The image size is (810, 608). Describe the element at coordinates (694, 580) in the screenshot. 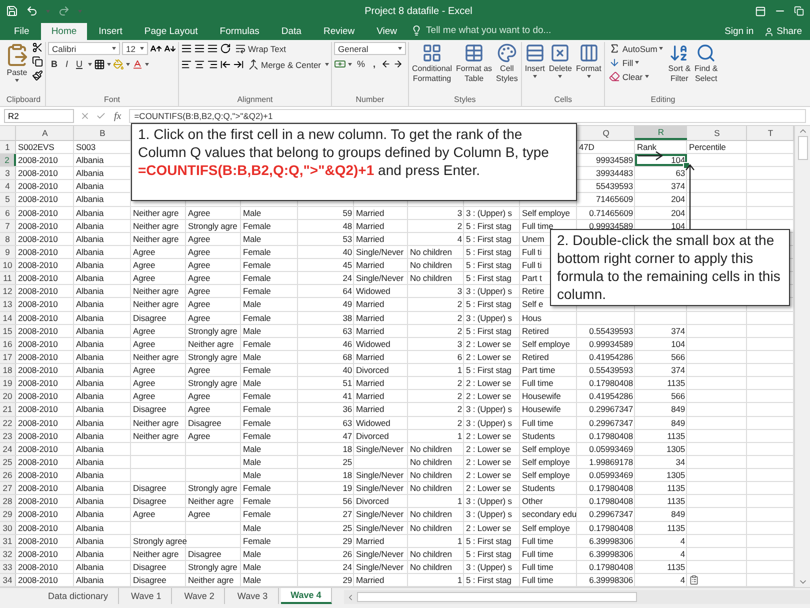

I see `auto-fill-options-icon` at that location.